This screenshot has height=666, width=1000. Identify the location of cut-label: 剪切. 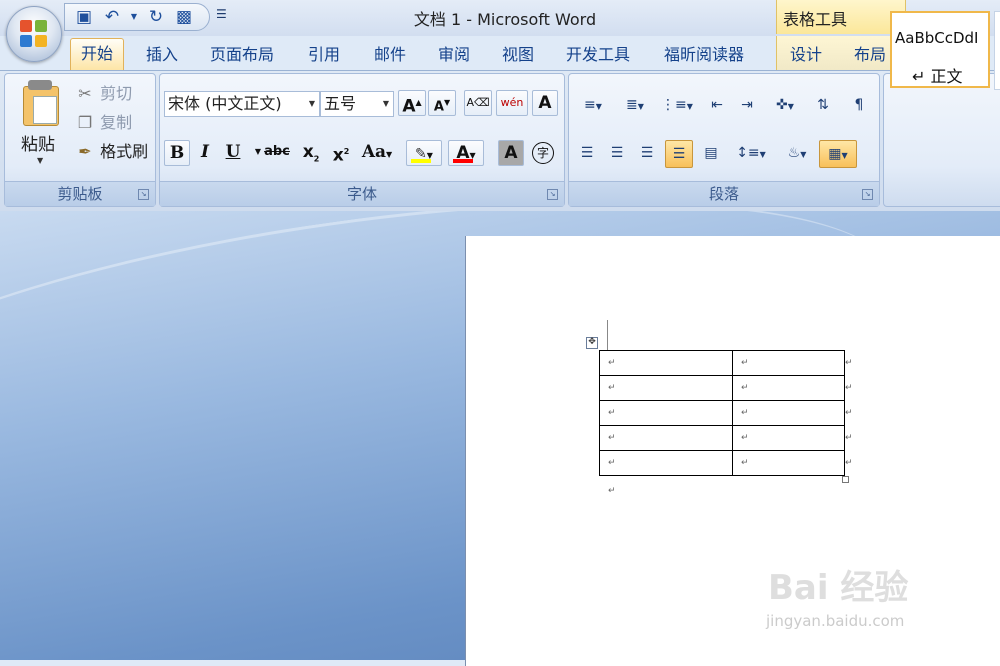
(116, 93).